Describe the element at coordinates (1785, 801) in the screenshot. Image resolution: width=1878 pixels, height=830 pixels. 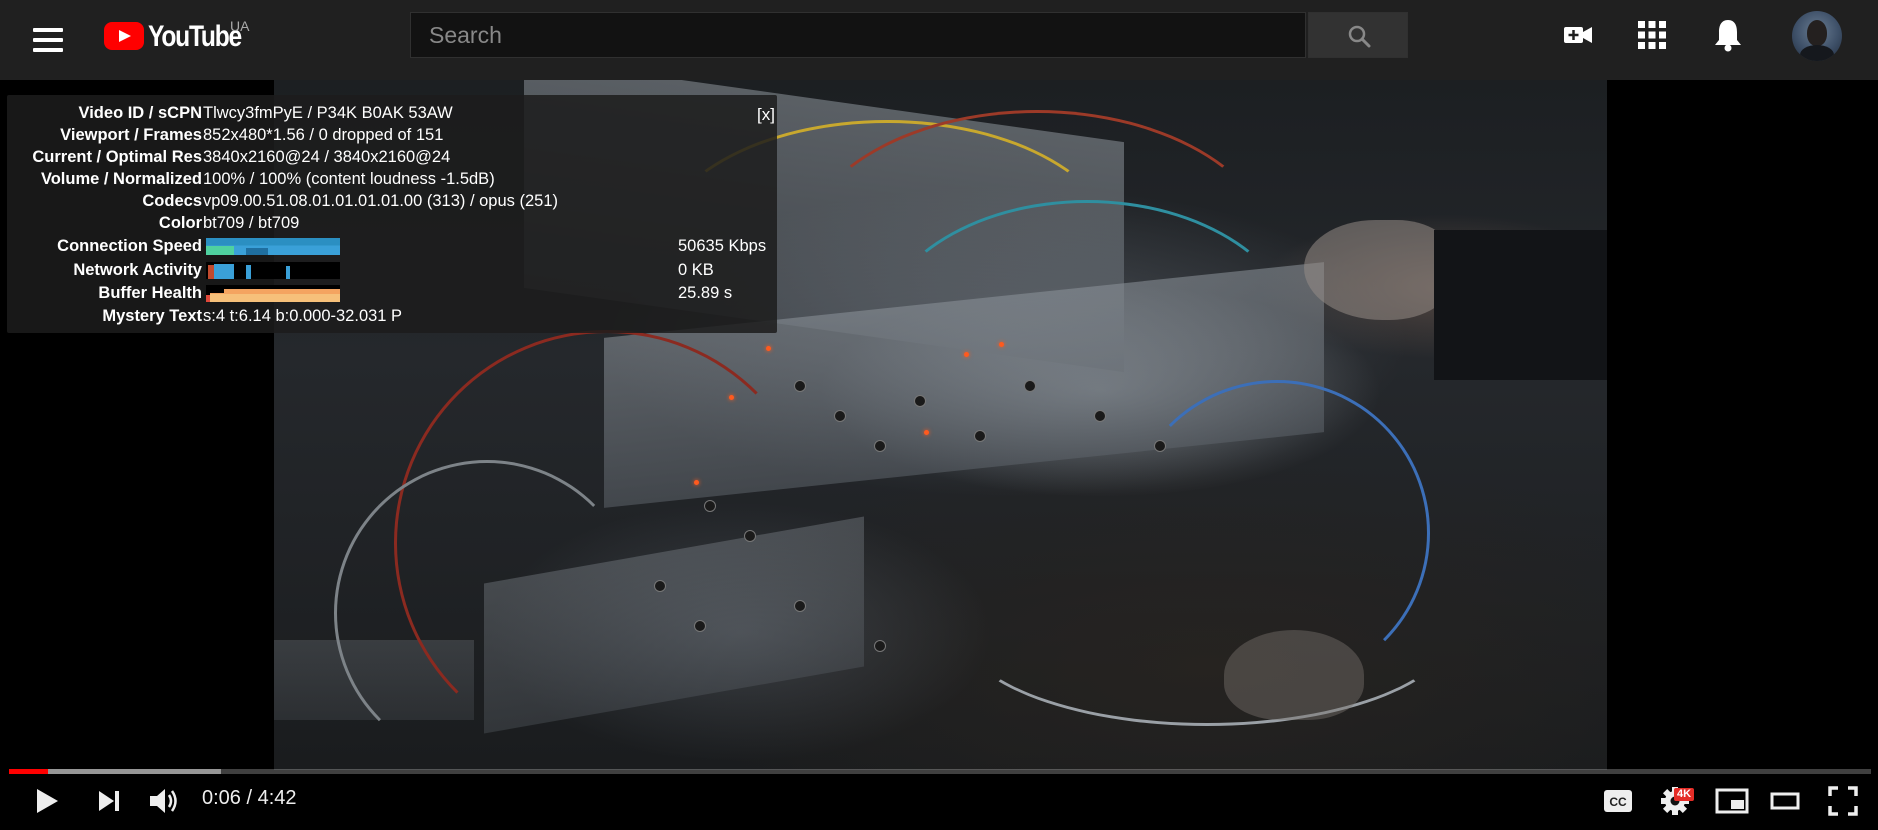
I see `theater-mode-icon` at that location.